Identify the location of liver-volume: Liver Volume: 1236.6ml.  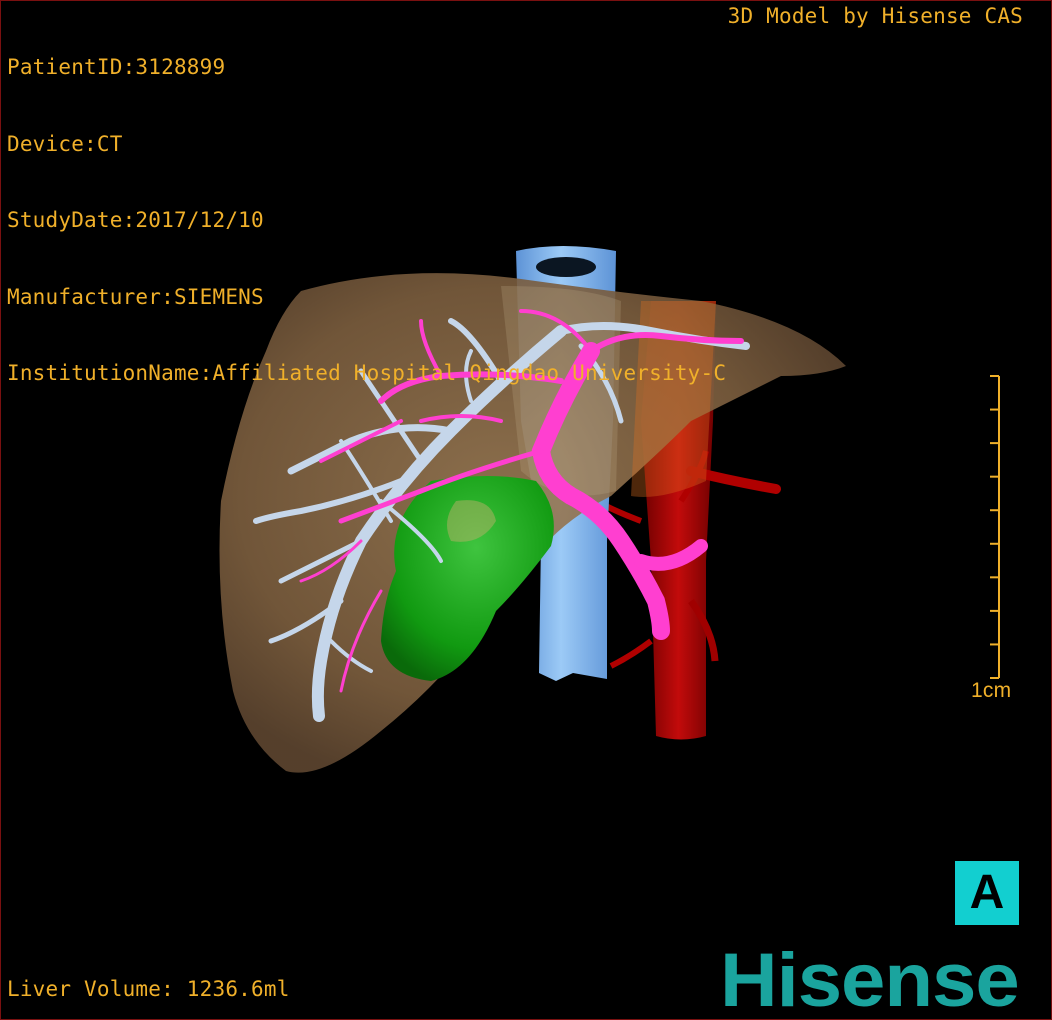
(148, 989).